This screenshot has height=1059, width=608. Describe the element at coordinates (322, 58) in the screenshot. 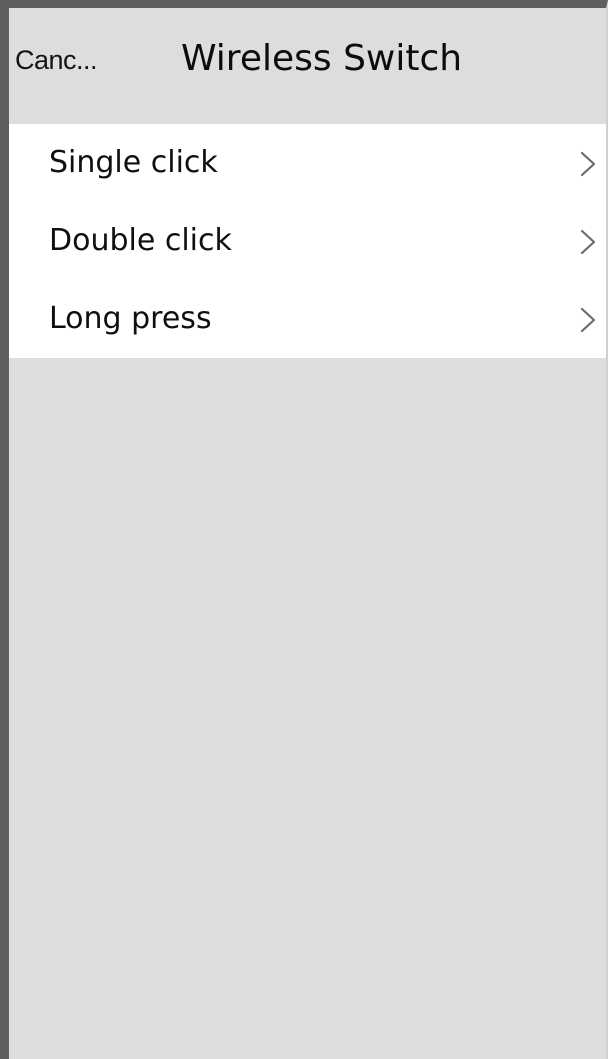

I see `page-title: Wireless Switch` at that location.